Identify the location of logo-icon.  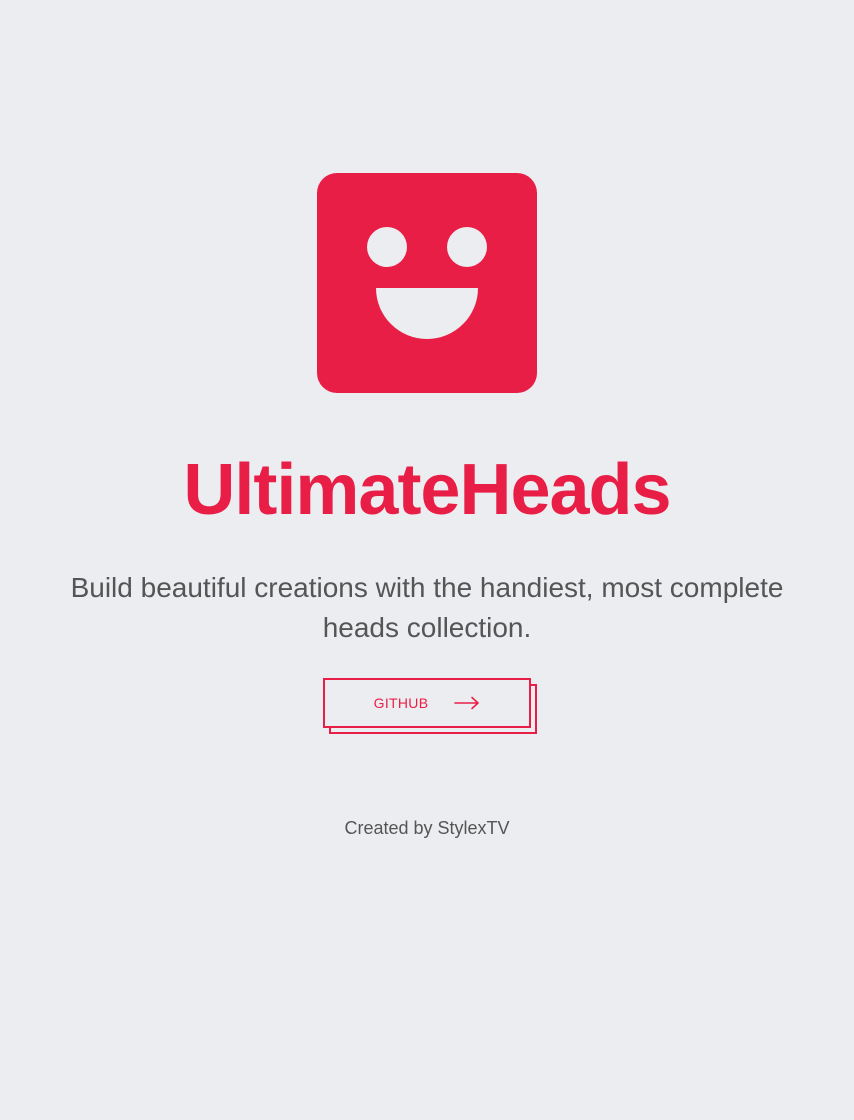
(427, 283).